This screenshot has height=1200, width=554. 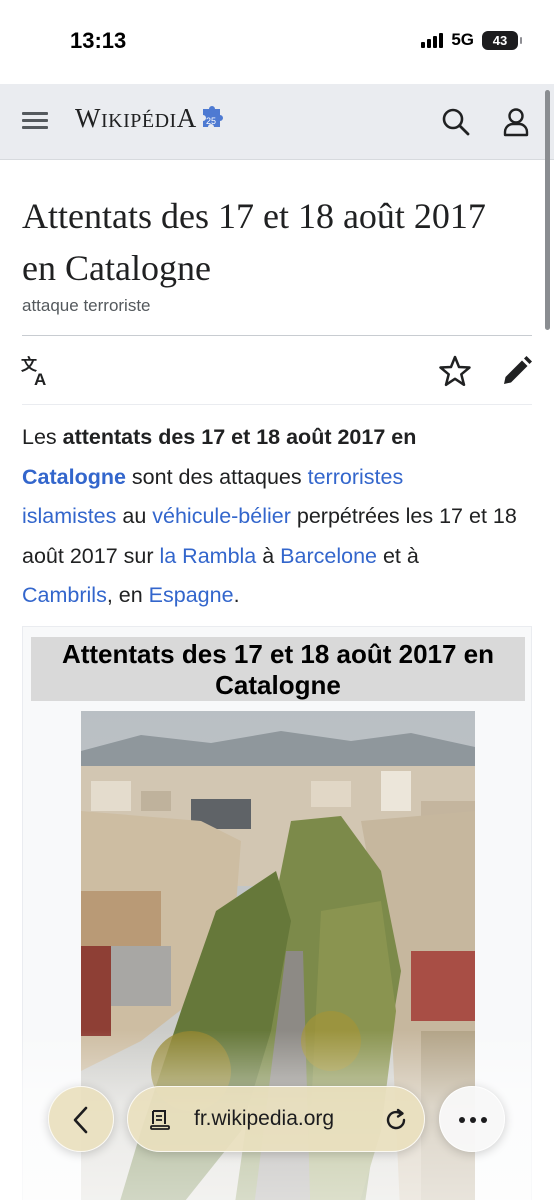 What do you see at coordinates (268, 555) in the screenshot?
I see `intro-text: à` at bounding box center [268, 555].